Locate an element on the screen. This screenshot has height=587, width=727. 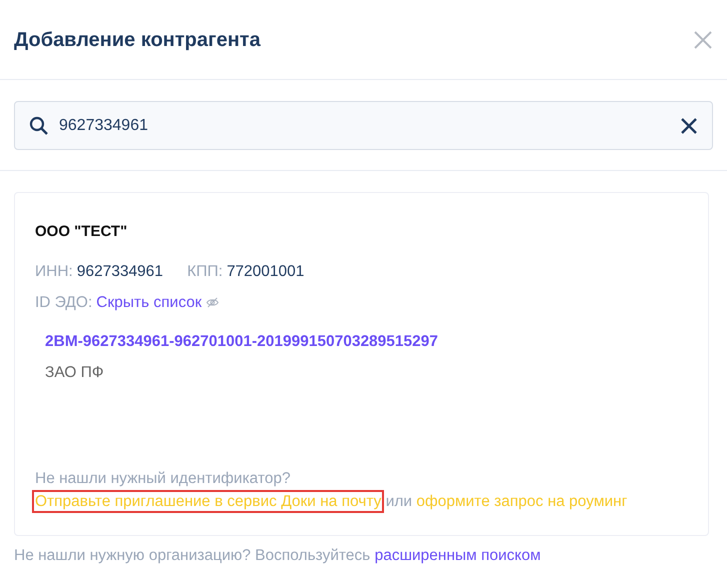
search-icon is located at coordinates (39, 126).